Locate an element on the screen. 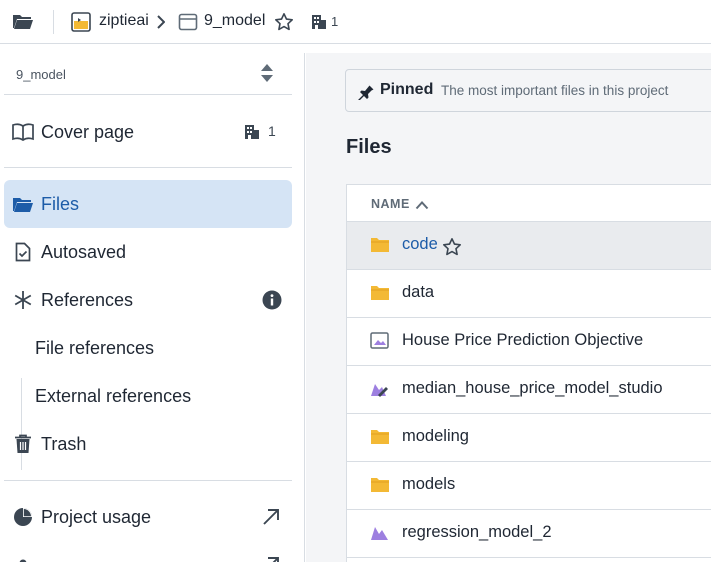  sidebar-item-label: Project usage is located at coordinates (96, 516).